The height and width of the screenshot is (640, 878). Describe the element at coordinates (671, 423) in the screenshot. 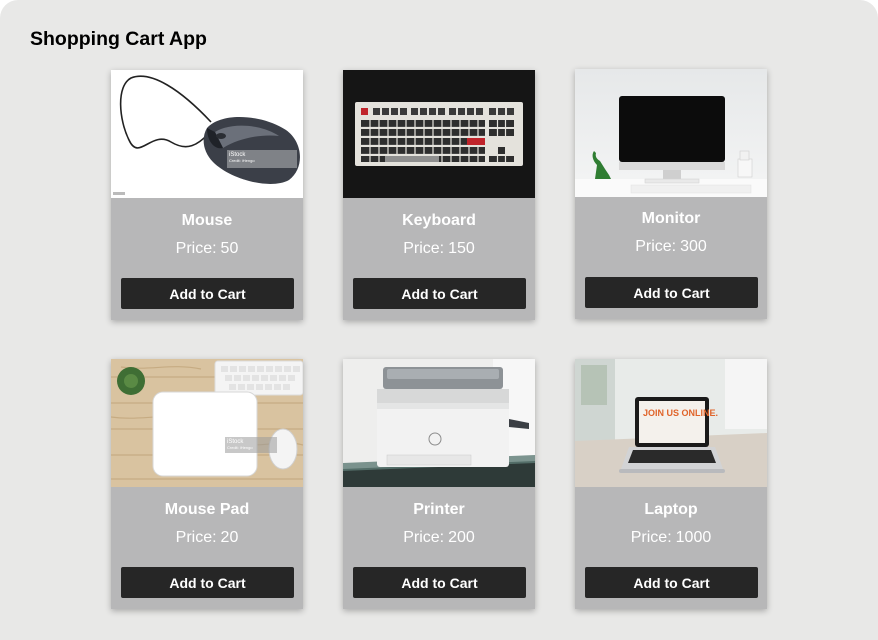

I see `product-image-laptop: JOIN US ONLINE.` at that location.